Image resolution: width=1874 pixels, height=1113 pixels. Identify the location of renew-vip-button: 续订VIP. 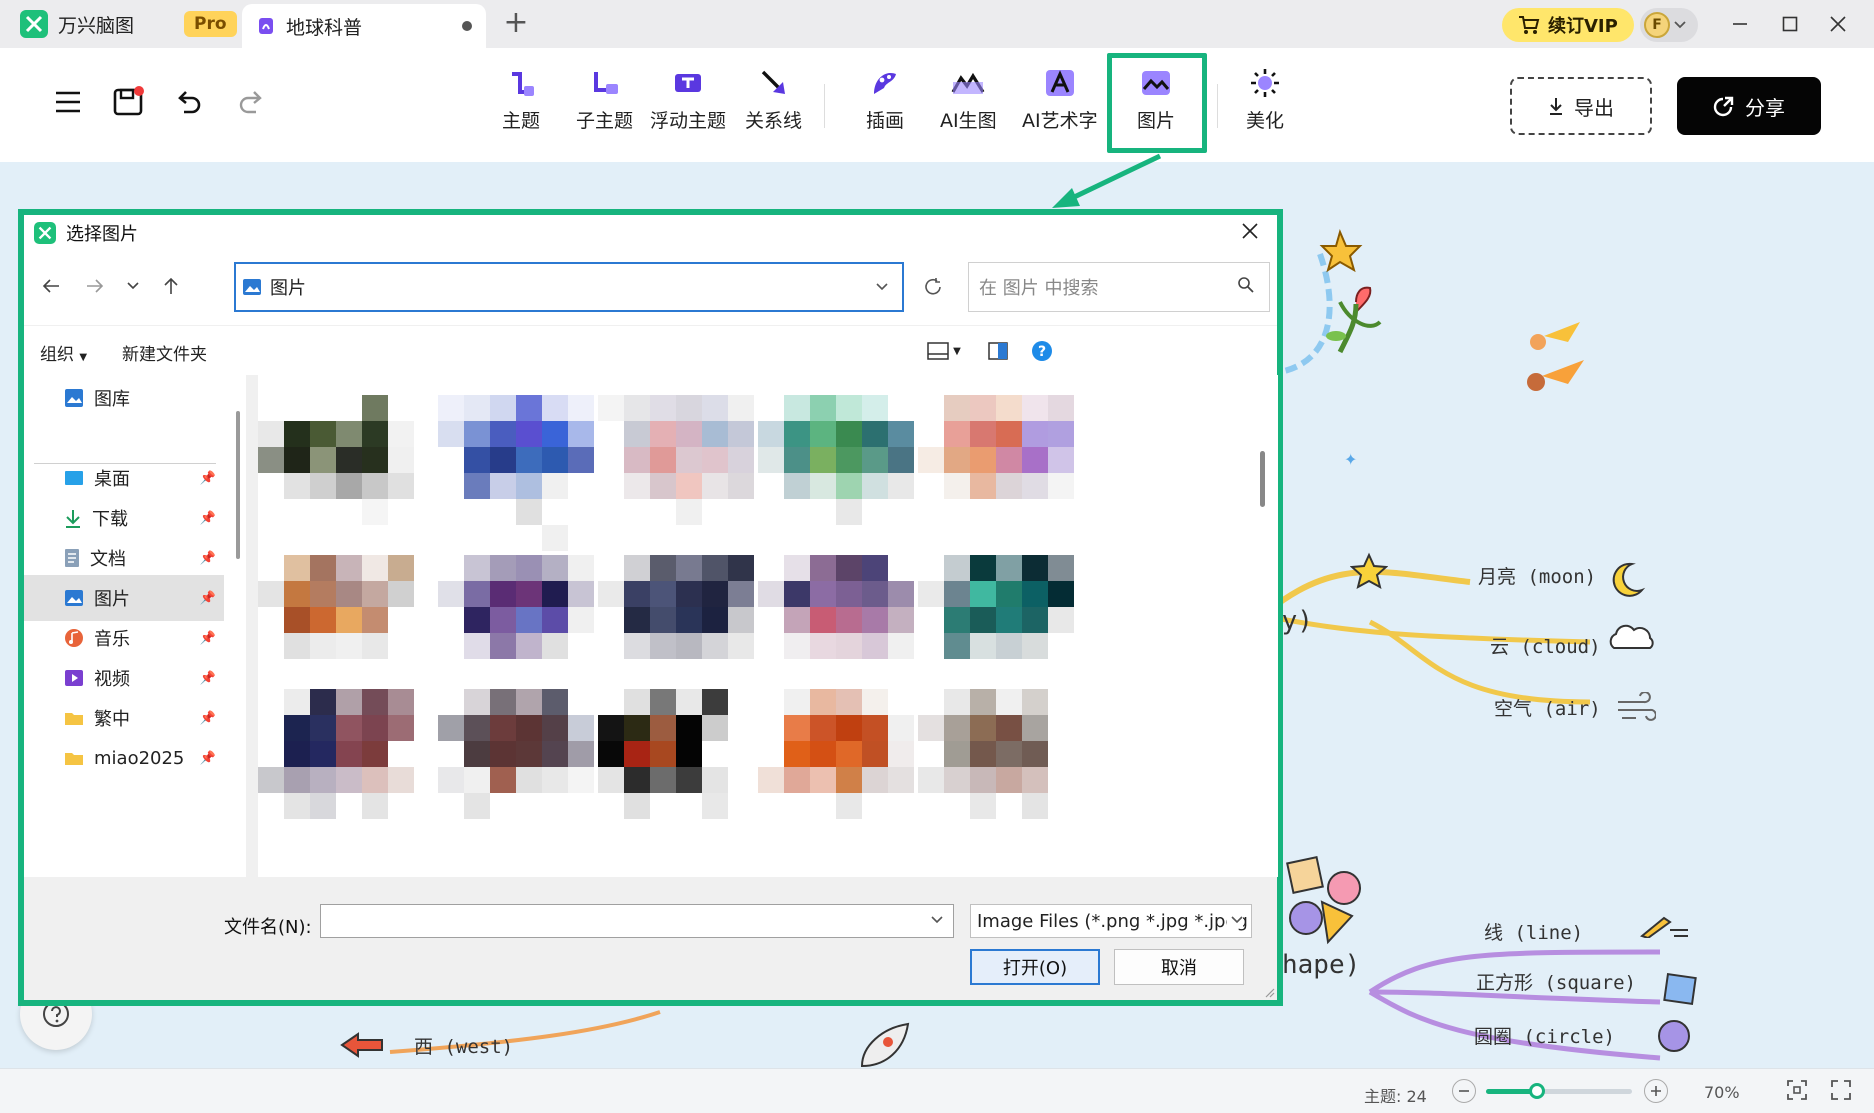
(1568, 25).